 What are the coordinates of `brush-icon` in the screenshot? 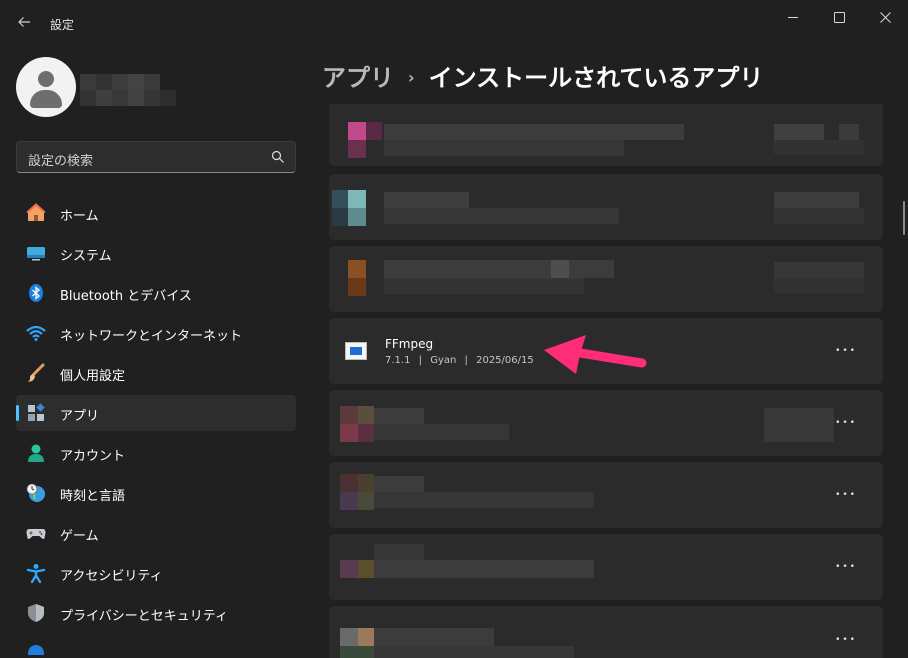 It's located at (36, 372).